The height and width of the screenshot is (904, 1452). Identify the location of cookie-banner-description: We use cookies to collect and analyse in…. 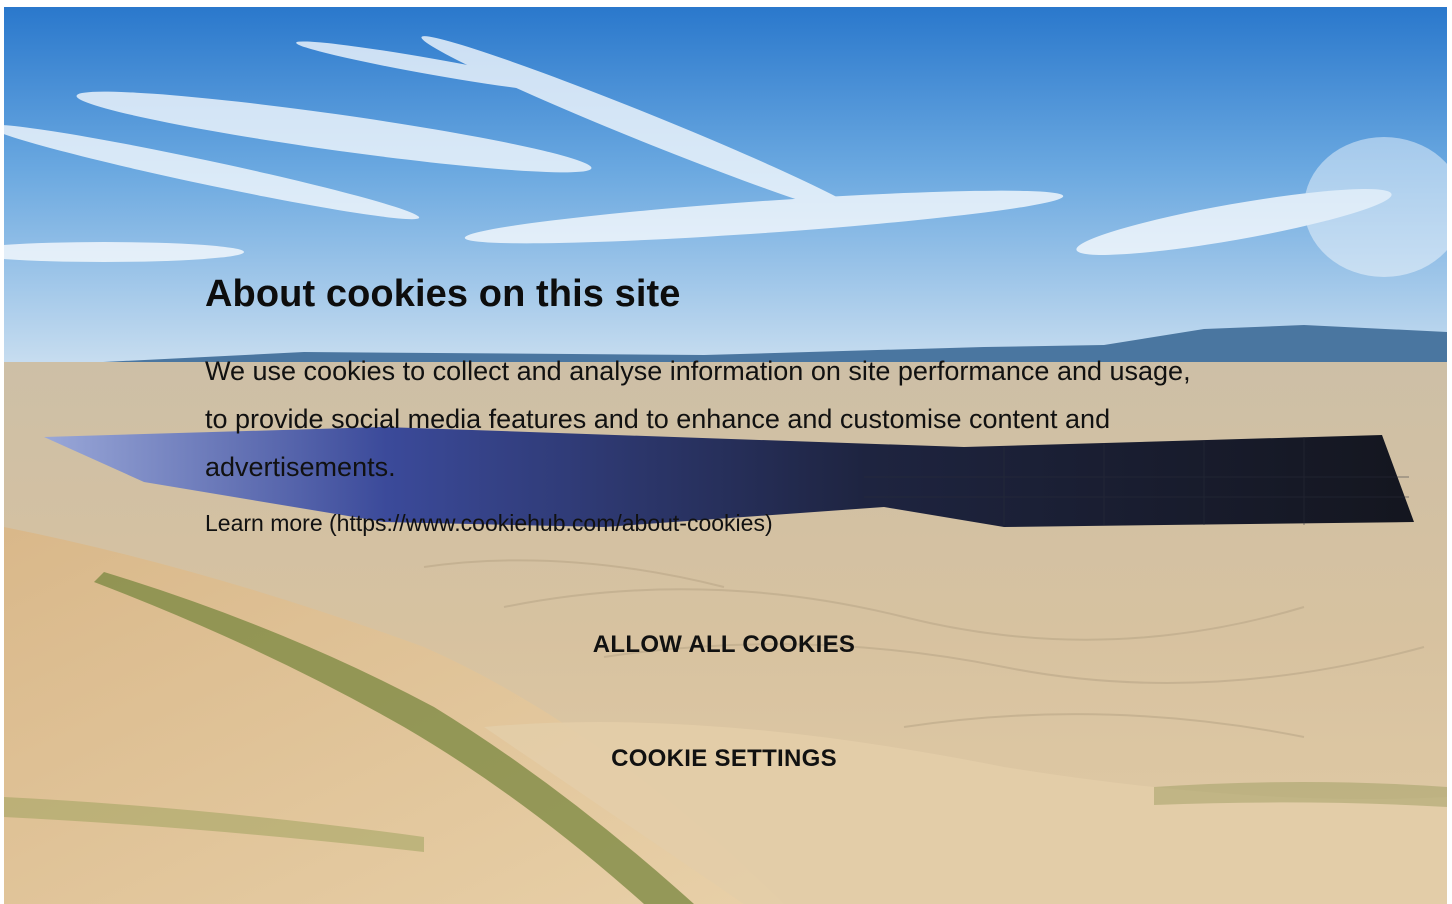
(698, 419).